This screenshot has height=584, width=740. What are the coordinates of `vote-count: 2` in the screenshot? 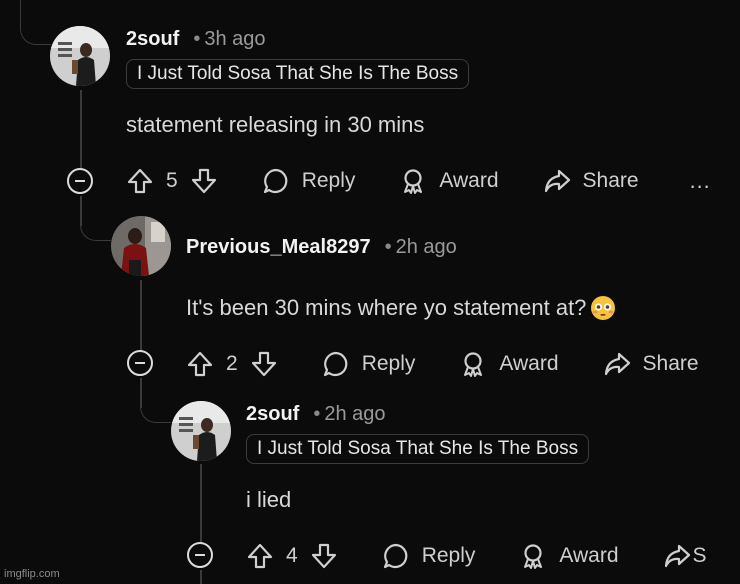 It's located at (232, 363).